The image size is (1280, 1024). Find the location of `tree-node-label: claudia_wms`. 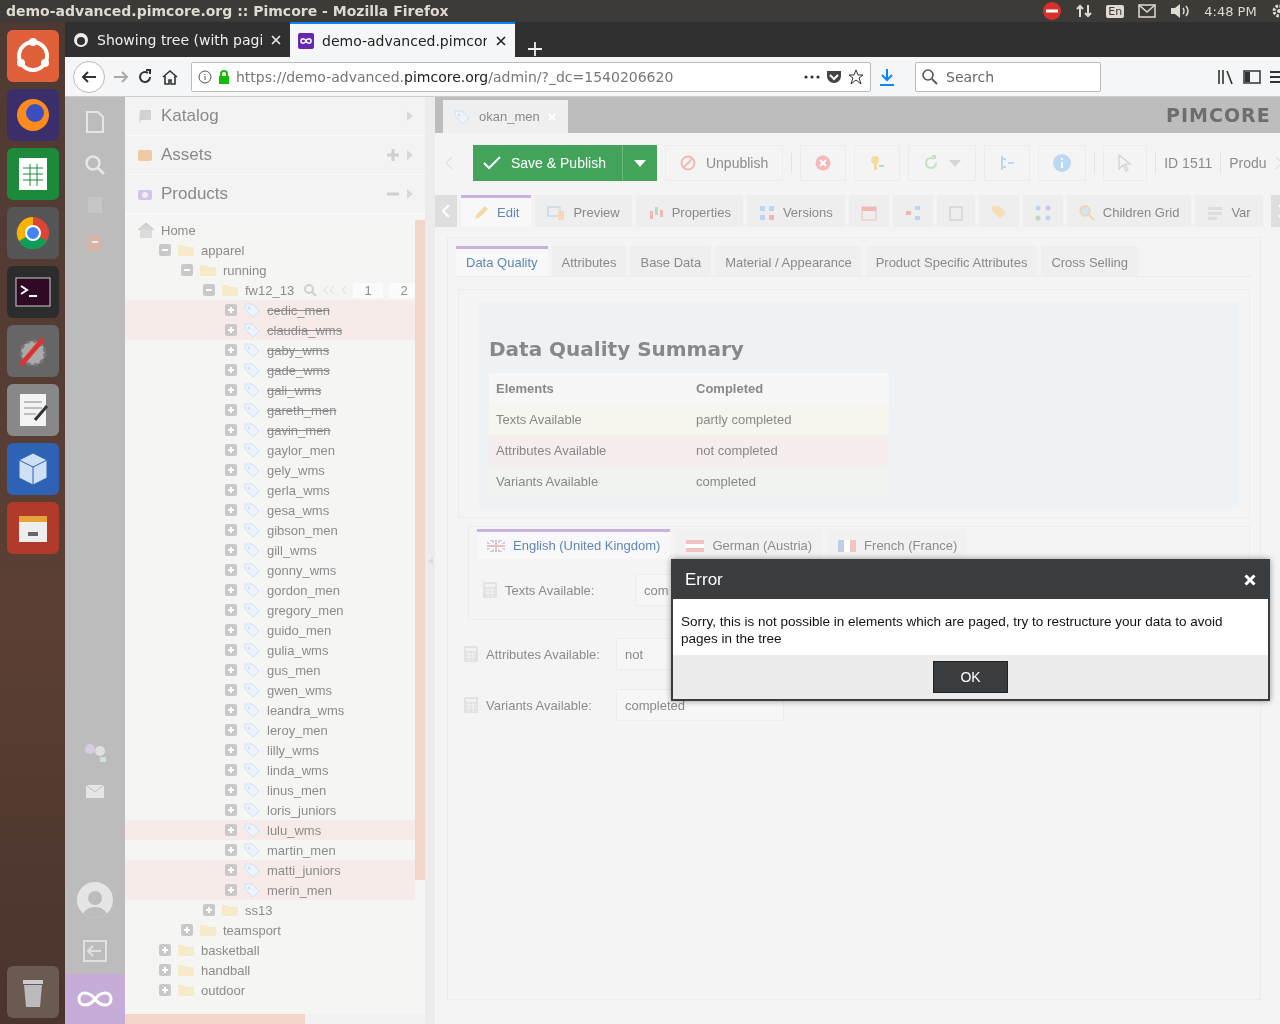

tree-node-label: claudia_wms is located at coordinates (305, 330).